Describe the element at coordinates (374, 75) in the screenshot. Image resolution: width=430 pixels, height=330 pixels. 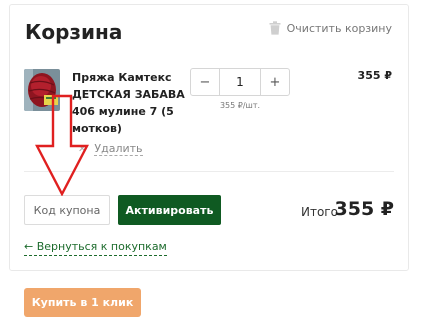
I see `item-price: 355 ₽` at that location.